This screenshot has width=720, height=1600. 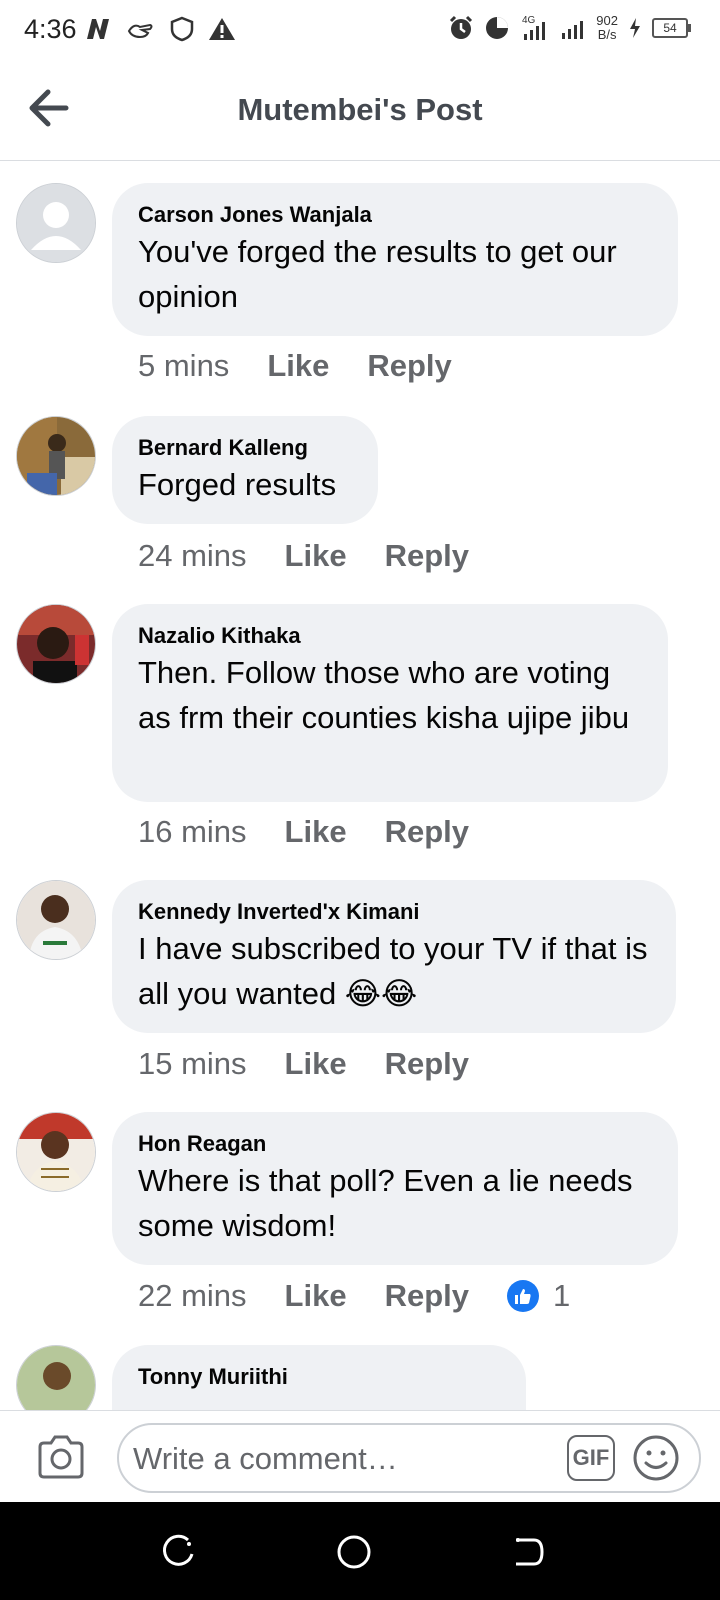 I want to click on home-button, so click(x=354, y=1552).